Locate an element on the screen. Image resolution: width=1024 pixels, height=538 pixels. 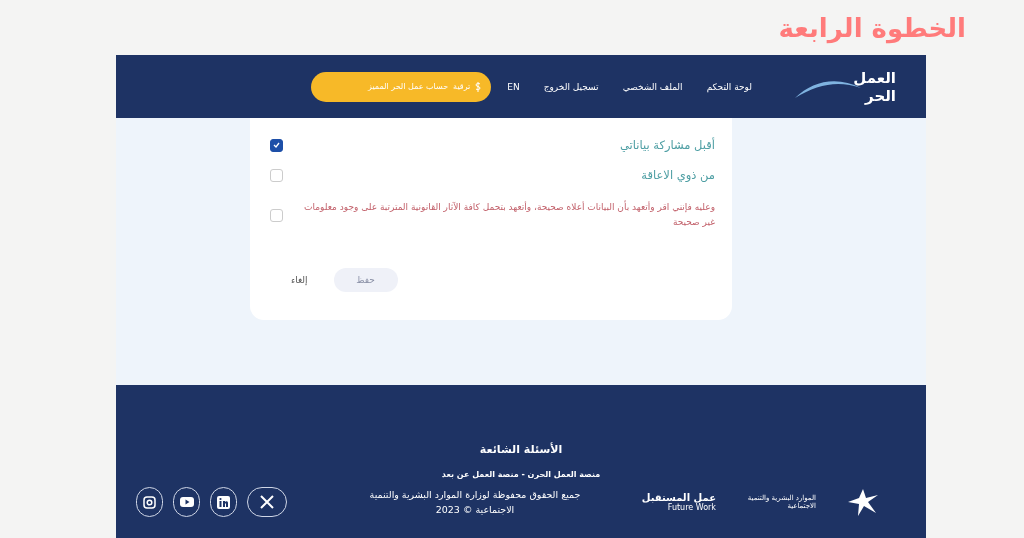
linkedin-icon is located at coordinates (223, 502).